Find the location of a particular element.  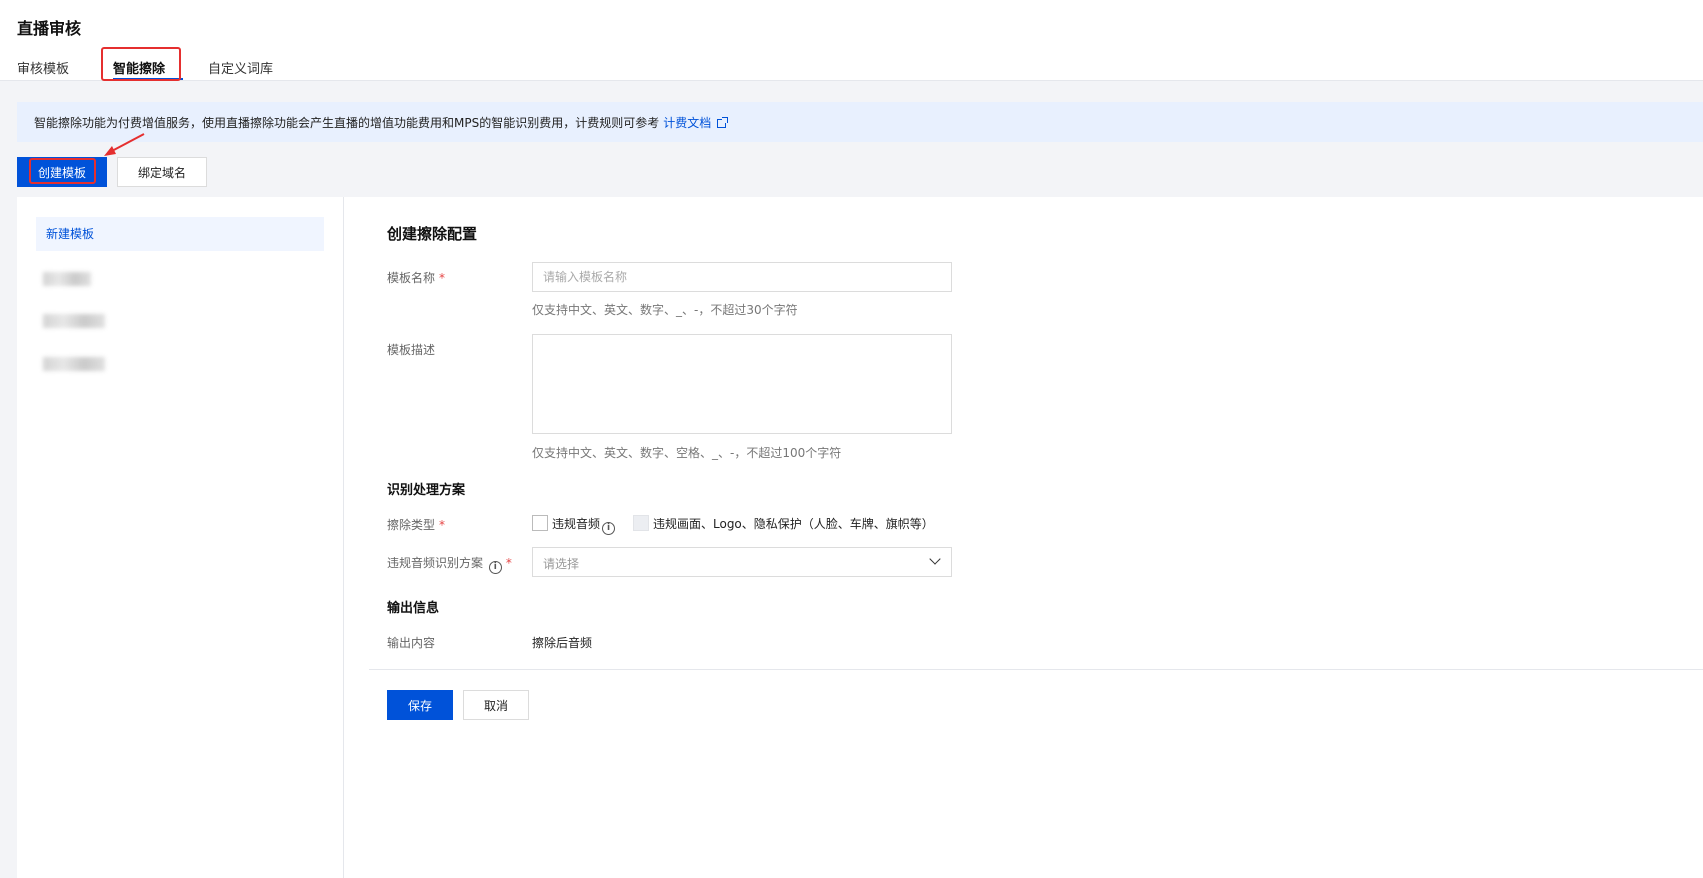

audio-scheme-placeholder: 请选择 is located at coordinates (561, 564).